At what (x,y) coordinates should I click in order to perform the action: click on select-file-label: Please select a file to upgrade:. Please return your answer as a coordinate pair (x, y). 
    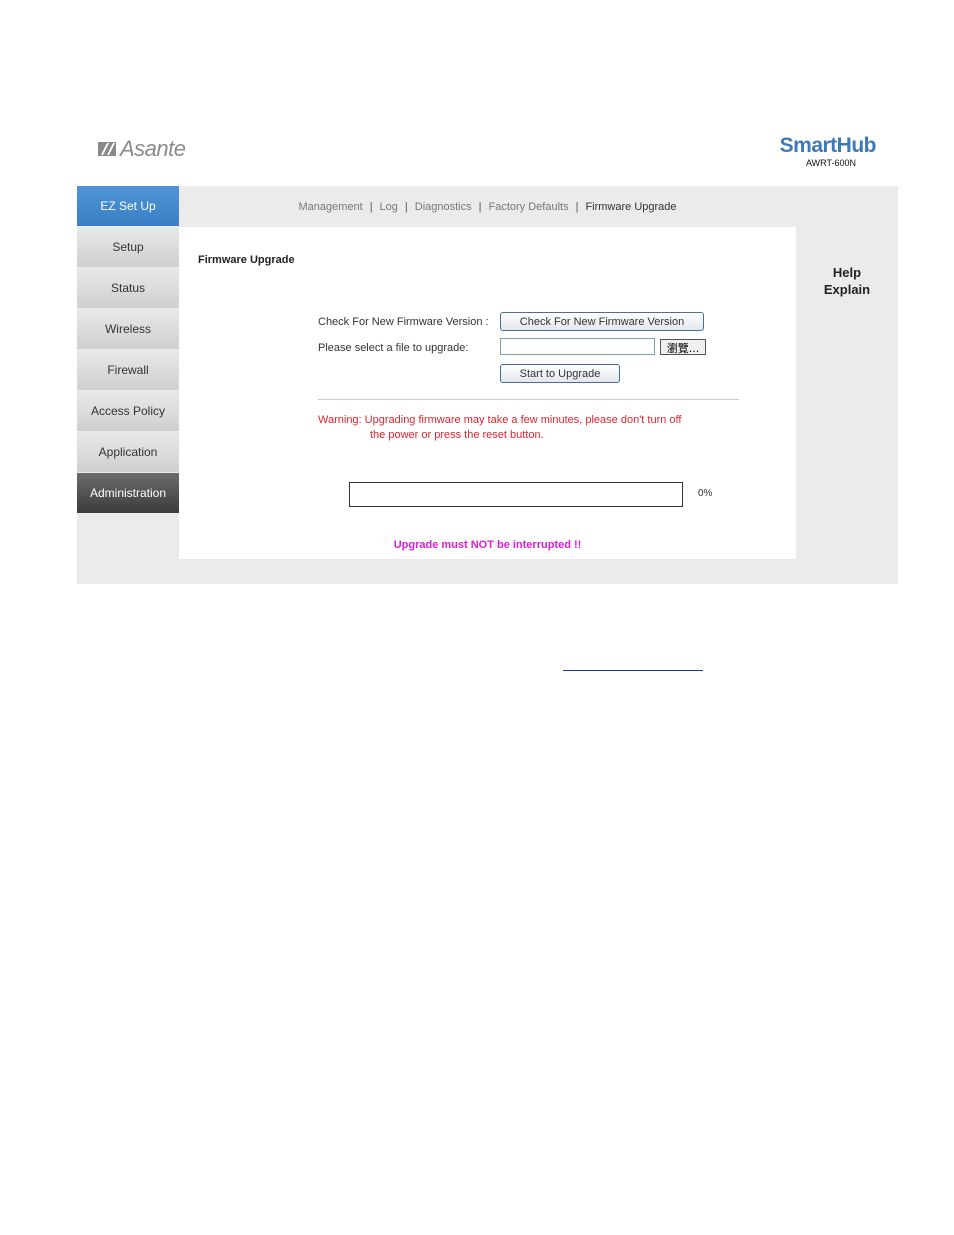
    Looking at the image, I should click on (393, 348).